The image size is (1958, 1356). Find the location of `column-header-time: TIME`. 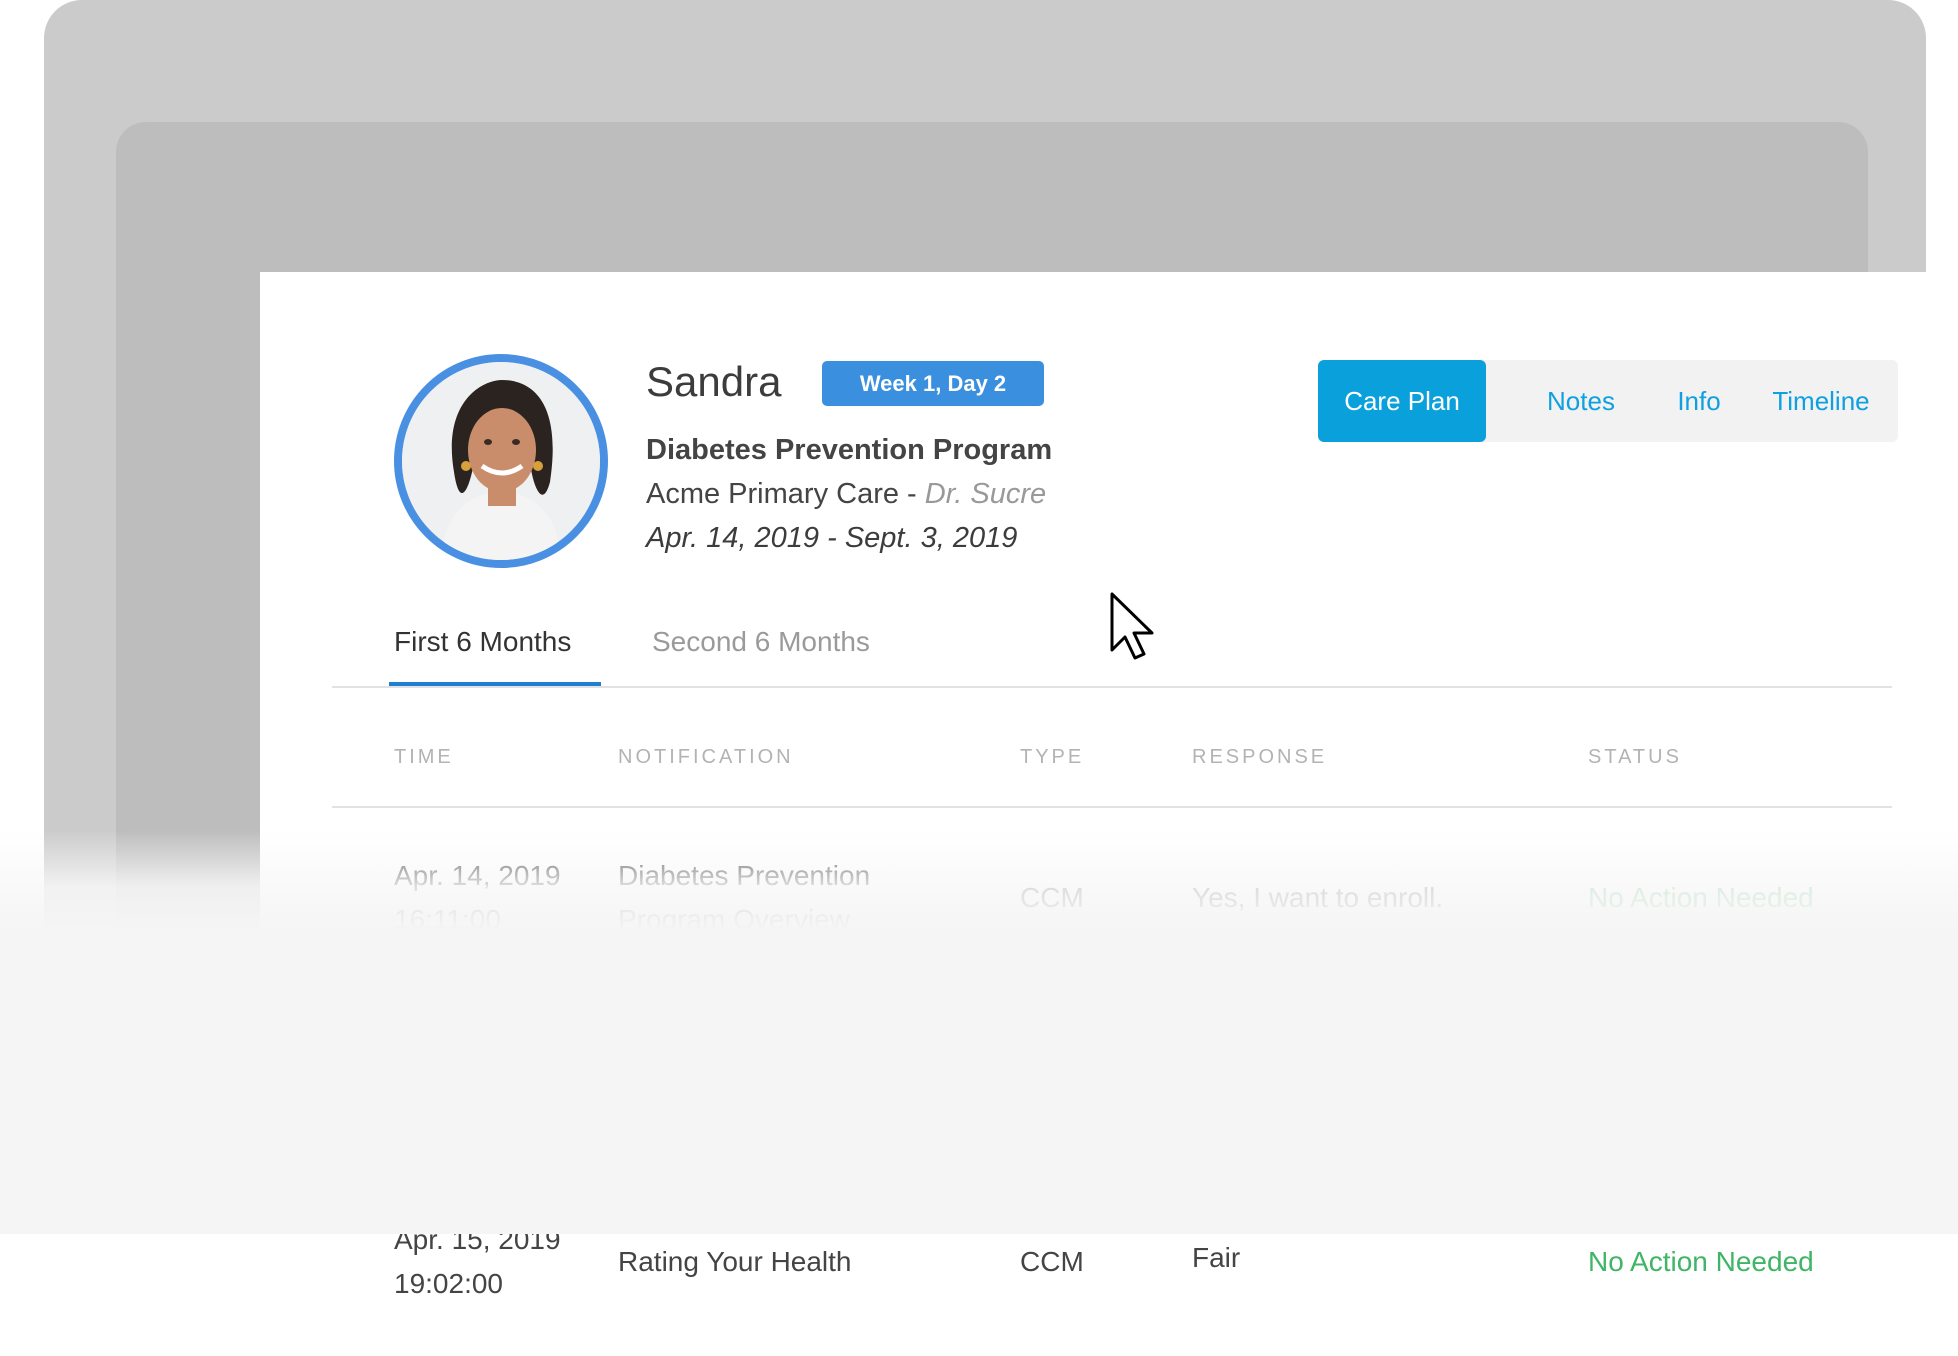

column-header-time: TIME is located at coordinates (424, 757).